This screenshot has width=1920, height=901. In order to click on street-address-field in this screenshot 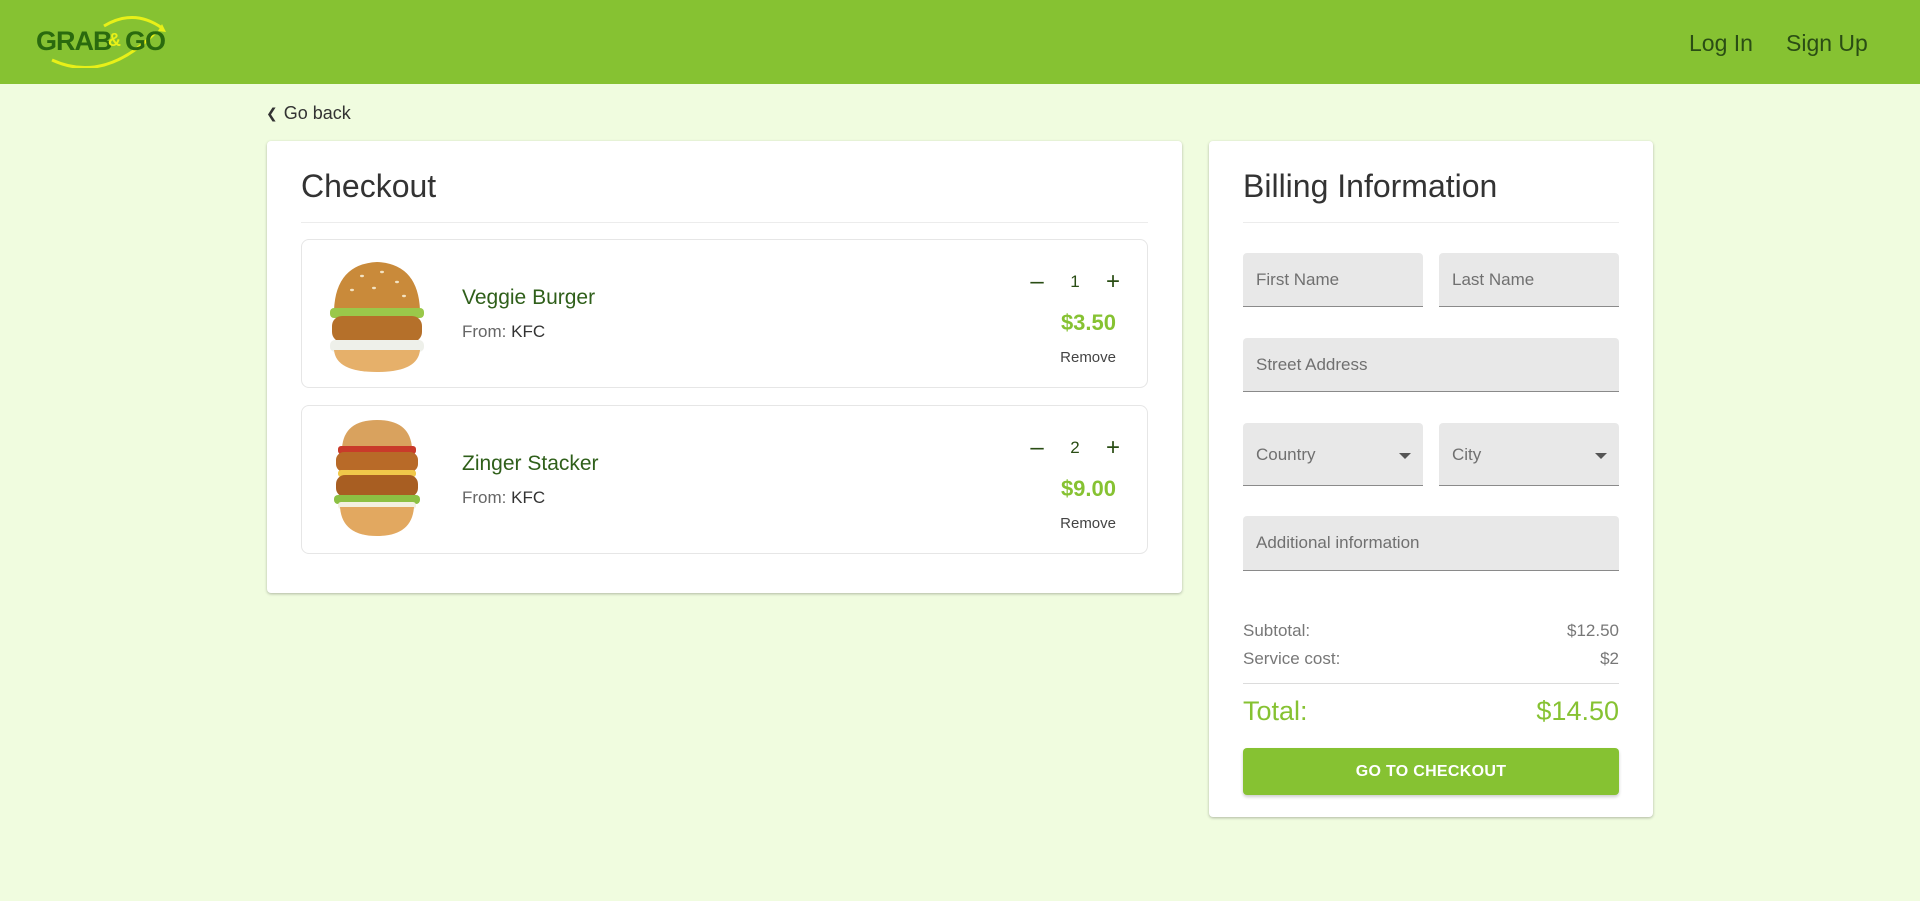, I will do `click(1431, 365)`.